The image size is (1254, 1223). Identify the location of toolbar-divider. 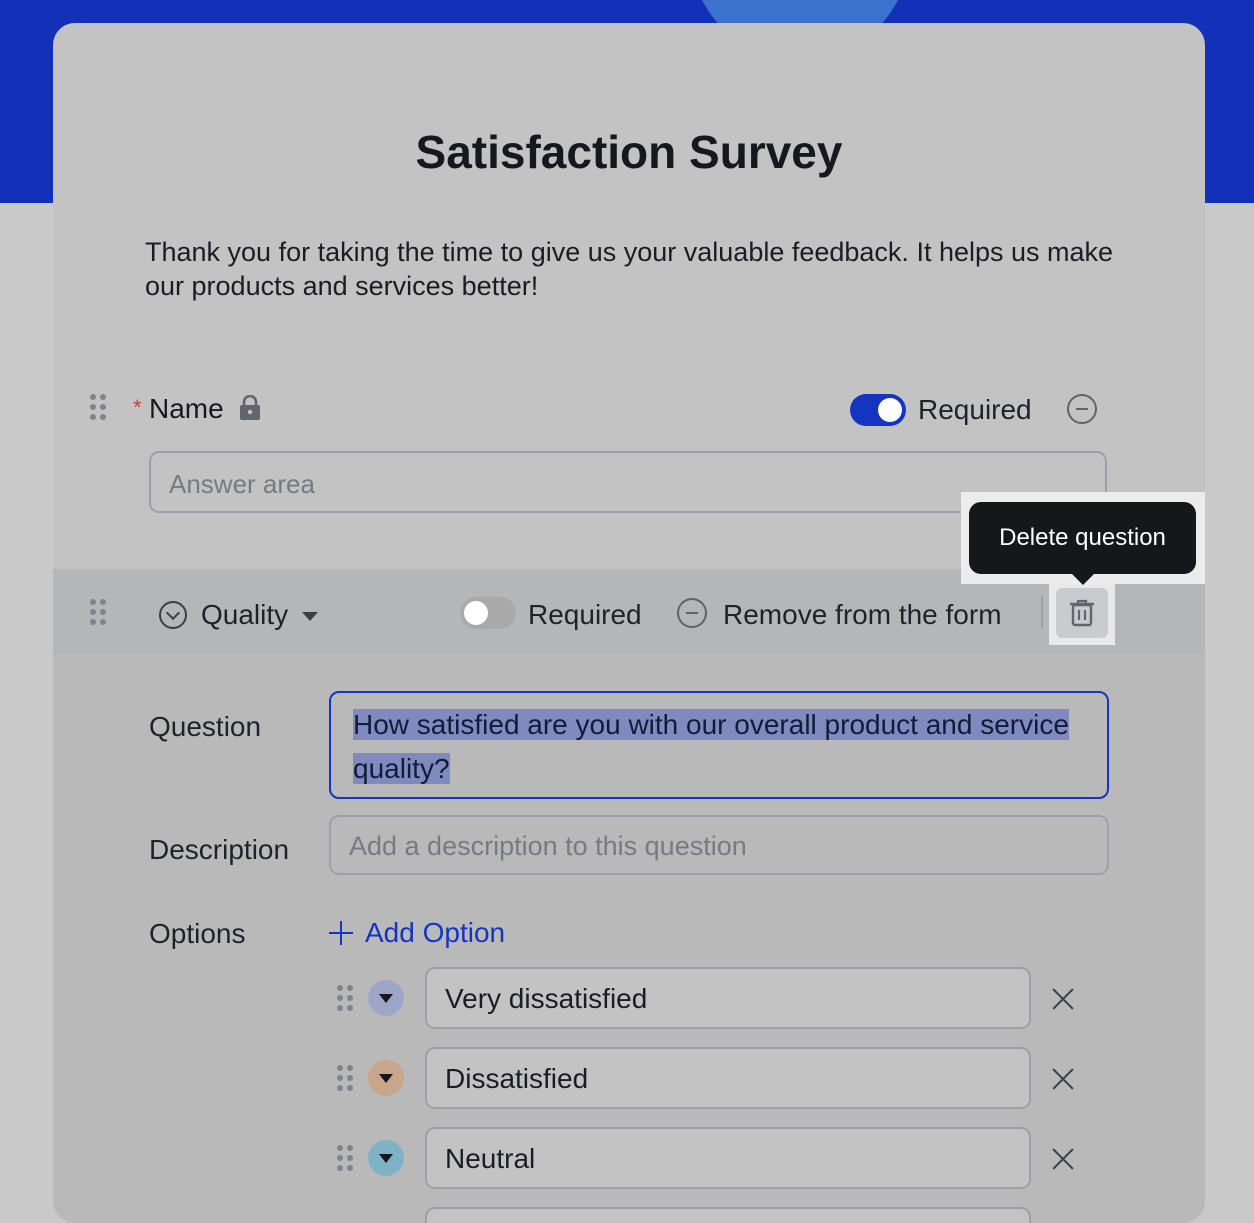
(1042, 612).